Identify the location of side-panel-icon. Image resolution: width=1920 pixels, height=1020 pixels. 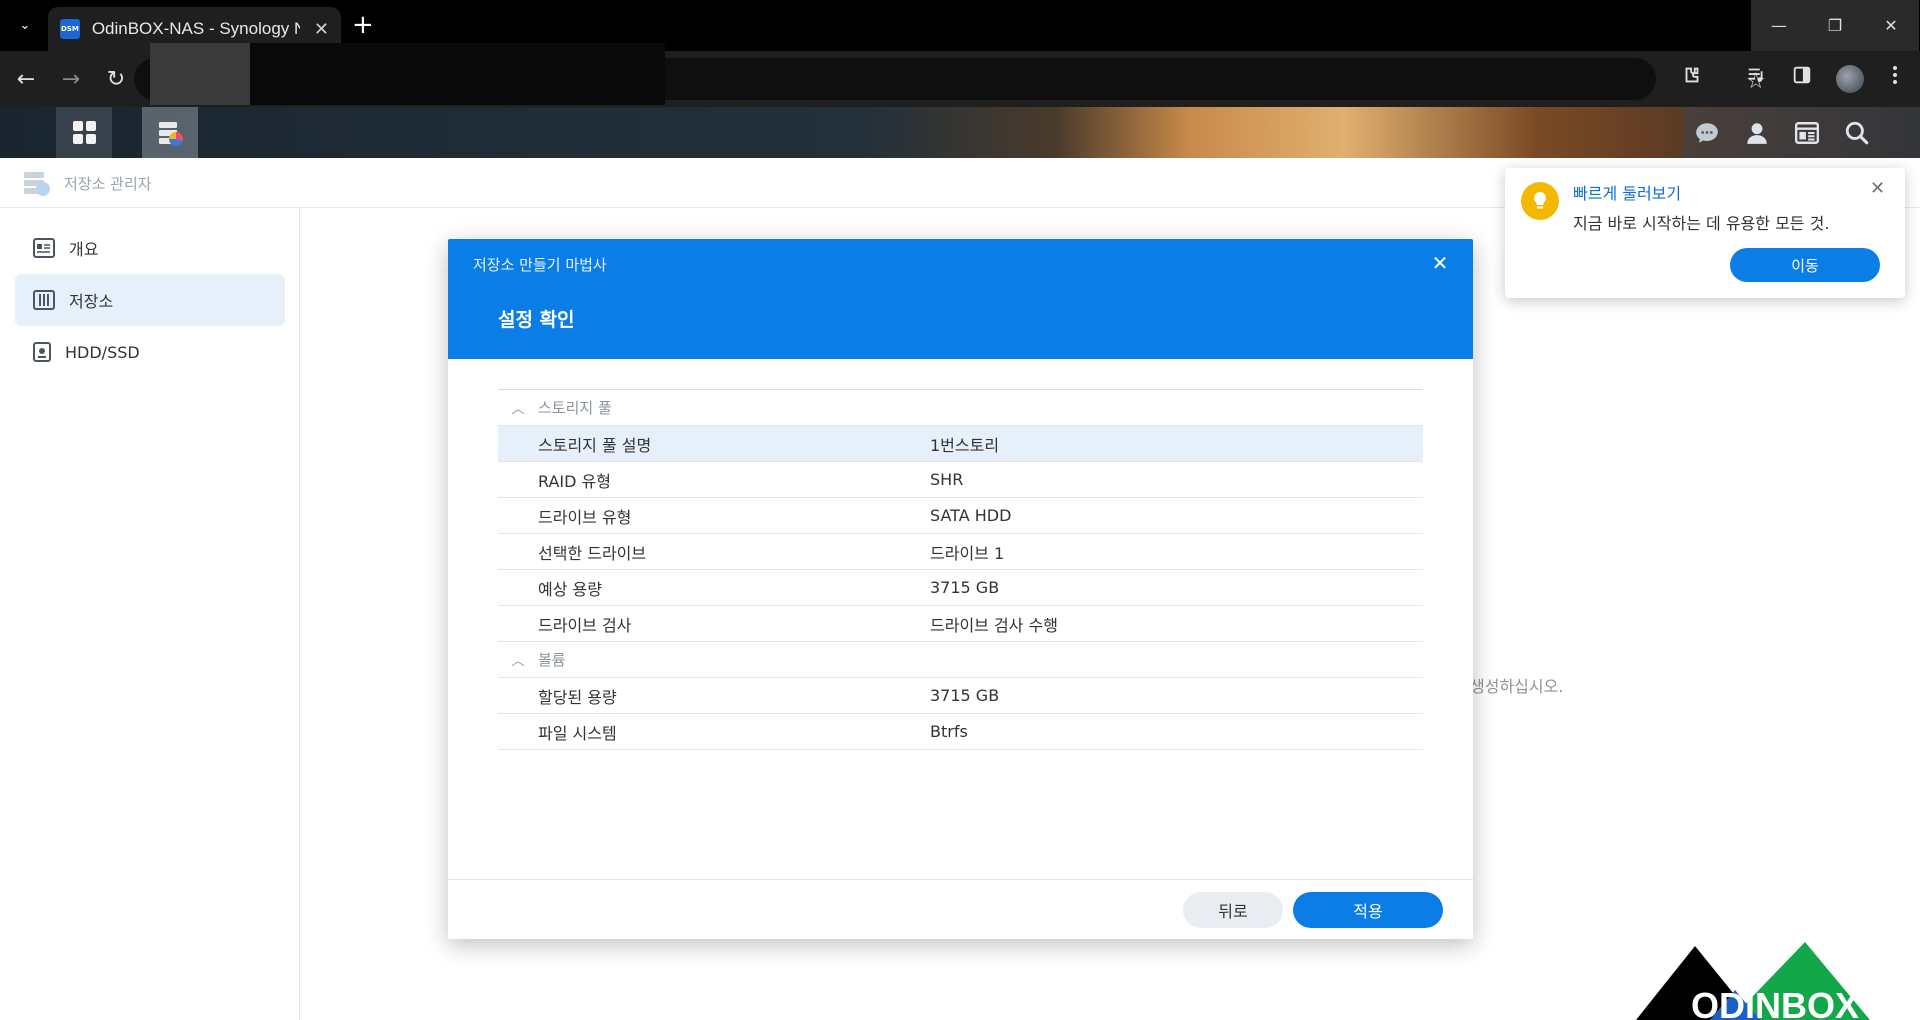
(1802, 77).